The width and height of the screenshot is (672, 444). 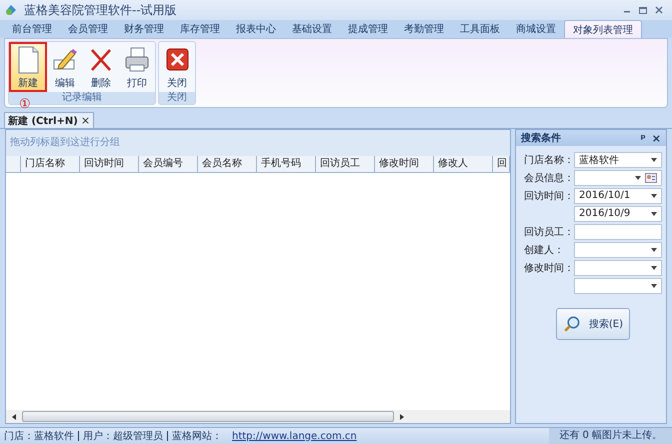 What do you see at coordinates (43, 121) in the screenshot?
I see `tab-label: 新建 (Ctrl+N)` at bounding box center [43, 121].